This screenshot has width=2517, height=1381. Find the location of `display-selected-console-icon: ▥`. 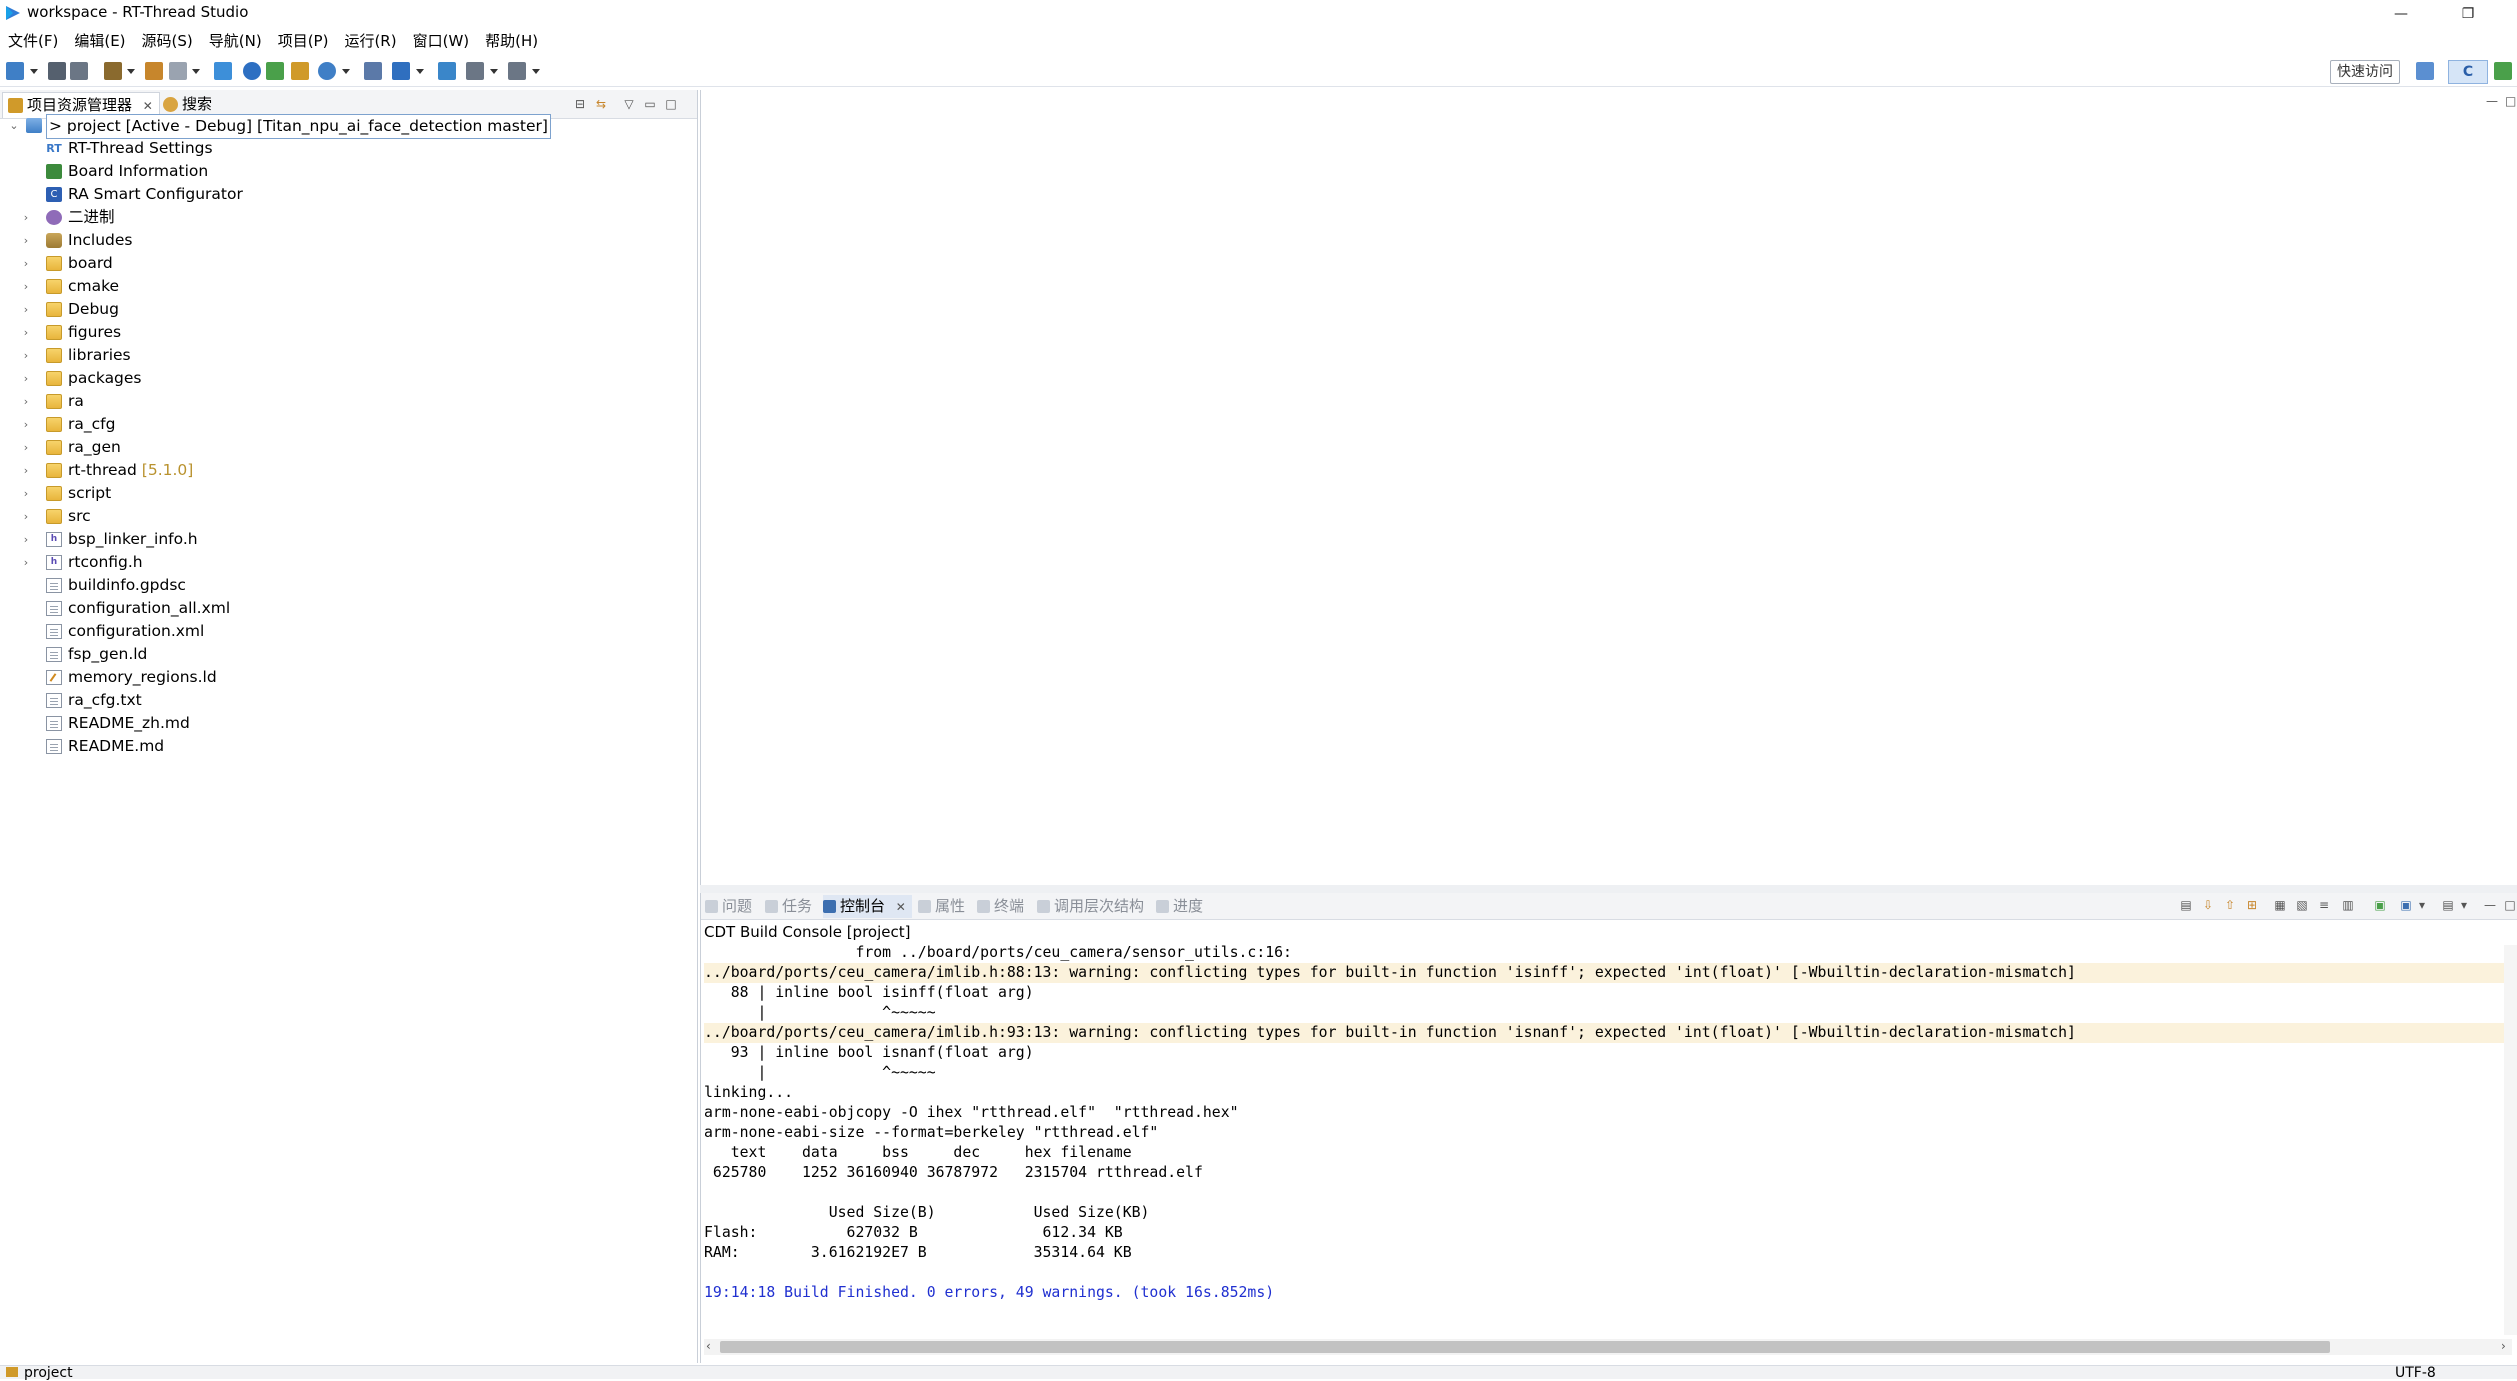

display-selected-console-icon: ▥ is located at coordinates (2348, 905).